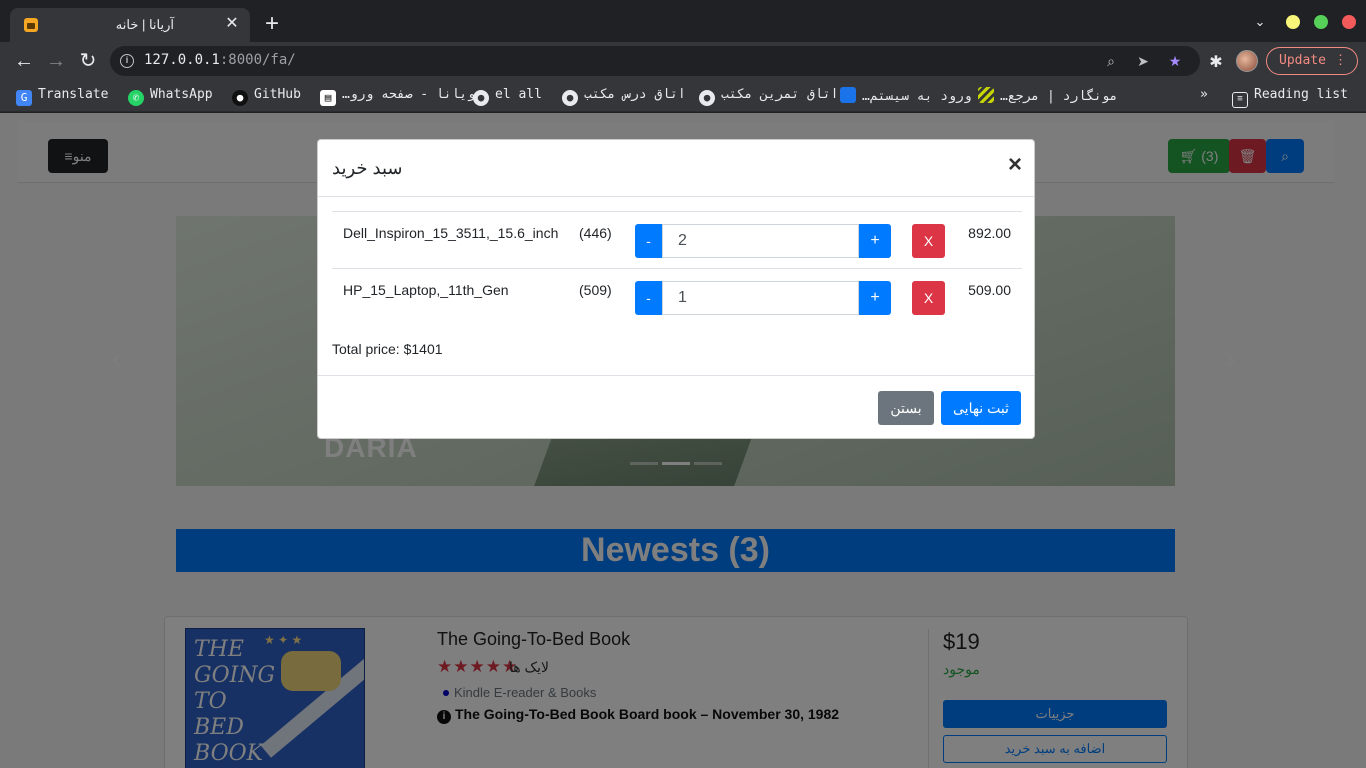  What do you see at coordinates (24, 98) in the screenshot?
I see `google-translate-icon: G` at bounding box center [24, 98].